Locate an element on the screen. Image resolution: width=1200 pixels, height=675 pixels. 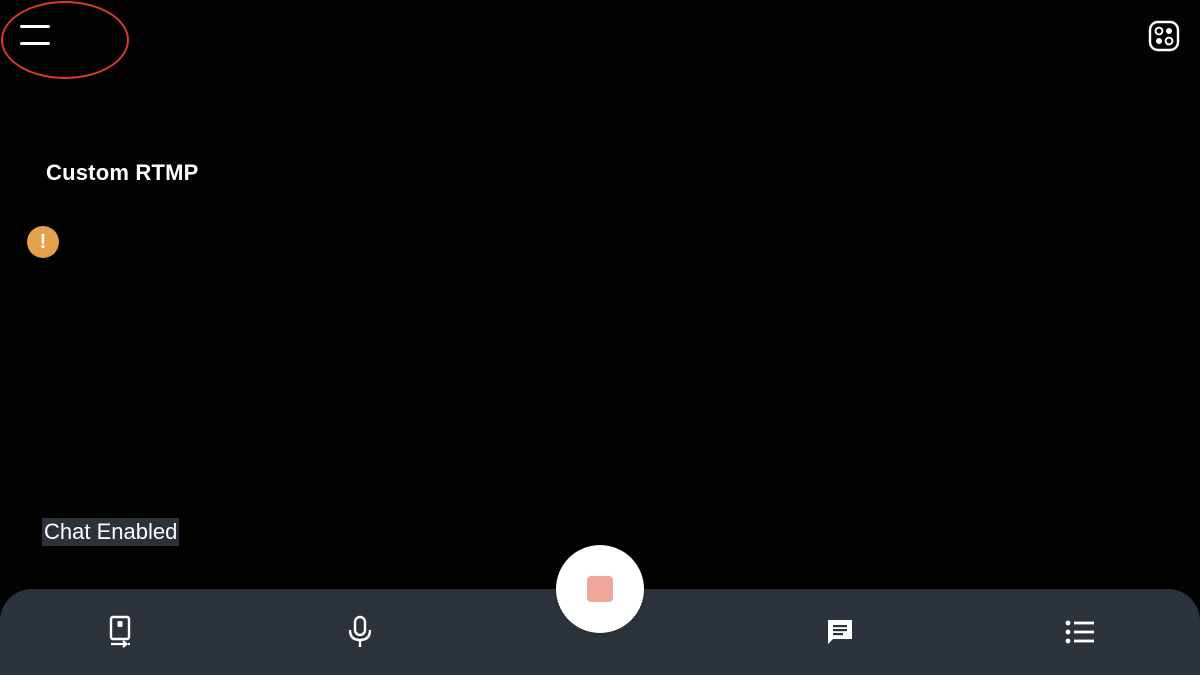
chat-button is located at coordinates (840, 632).